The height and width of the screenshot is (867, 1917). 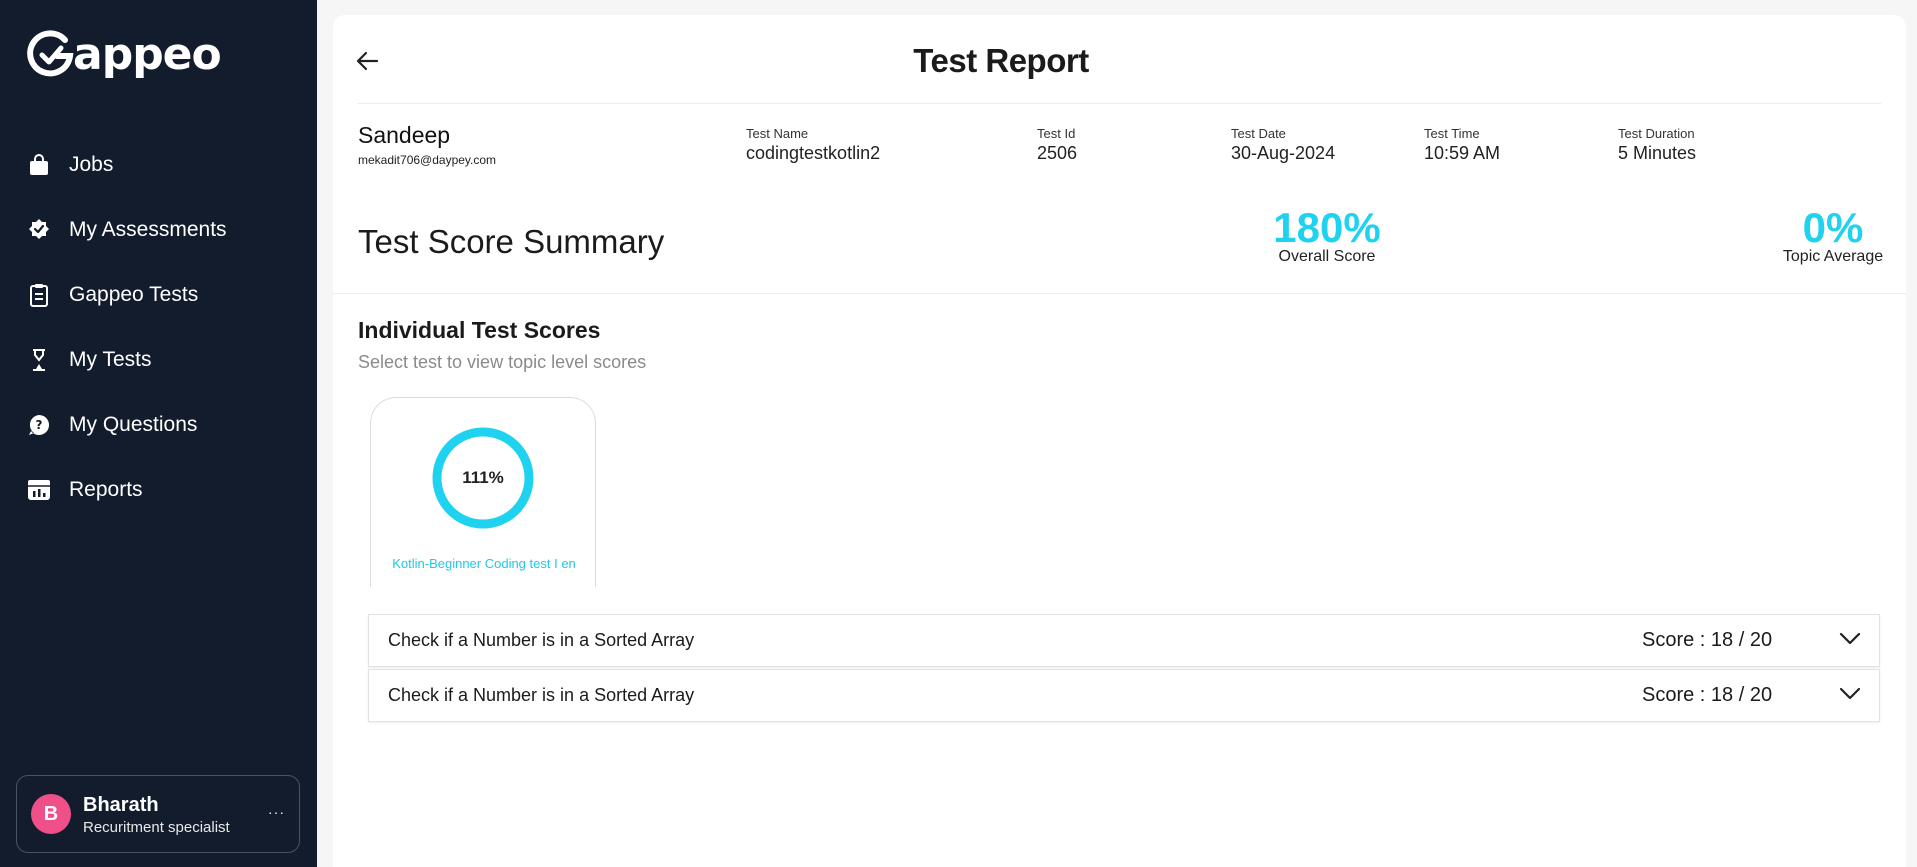 What do you see at coordinates (1258, 133) in the screenshot?
I see `meta-label: Test Date` at bounding box center [1258, 133].